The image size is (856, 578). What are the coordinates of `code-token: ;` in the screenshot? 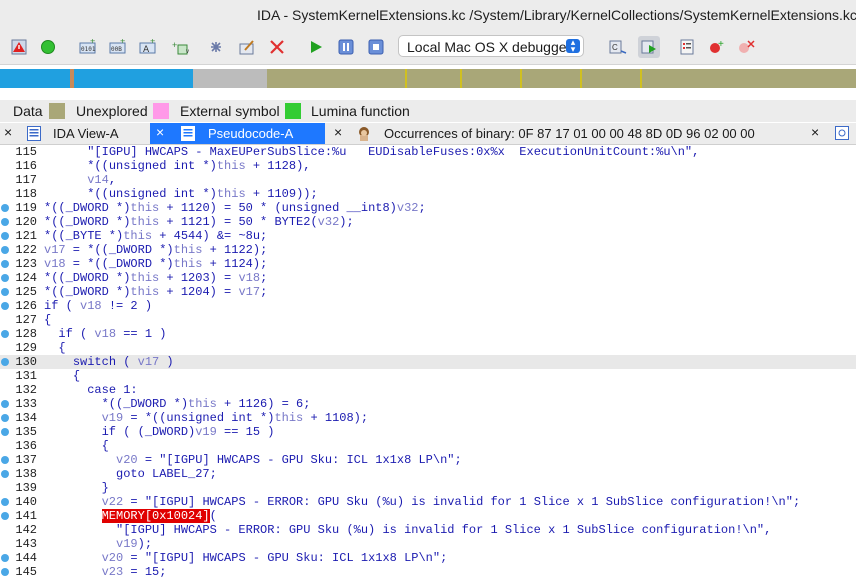 It's located at (458, 460).